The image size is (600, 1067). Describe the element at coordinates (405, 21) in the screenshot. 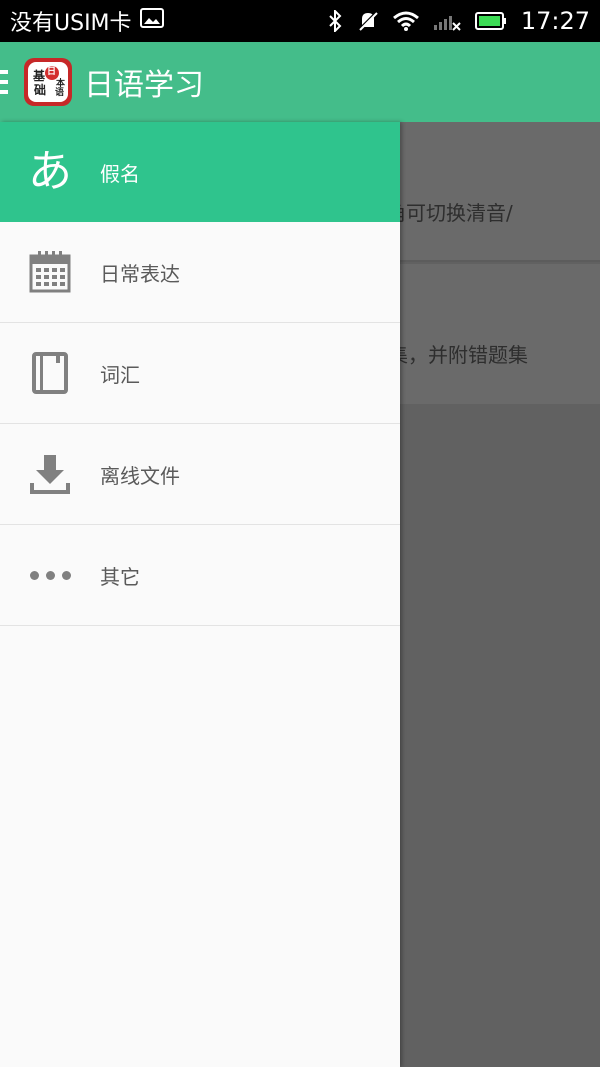

I see `wifi-icon` at that location.